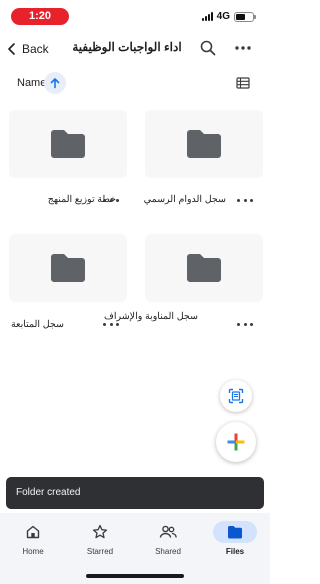 Image resolution: width=320 pixels, height=584 pixels. I want to click on sort-by-name: Name, so click(31, 83).